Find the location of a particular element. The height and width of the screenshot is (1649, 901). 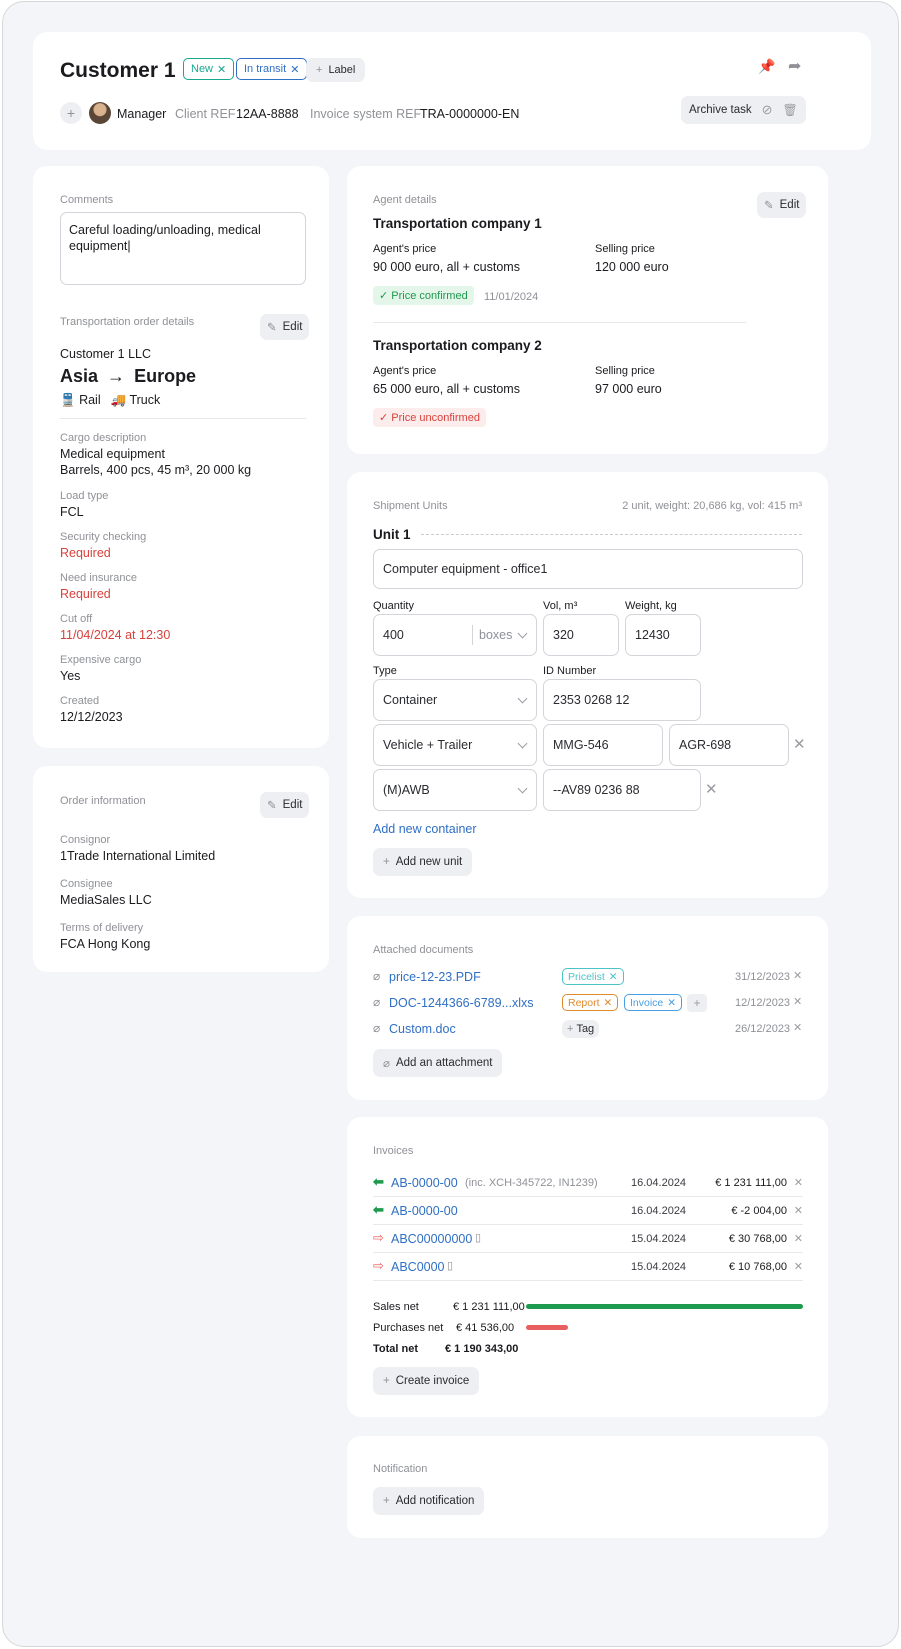

add-unit-button: + Add new unit is located at coordinates (423, 862).